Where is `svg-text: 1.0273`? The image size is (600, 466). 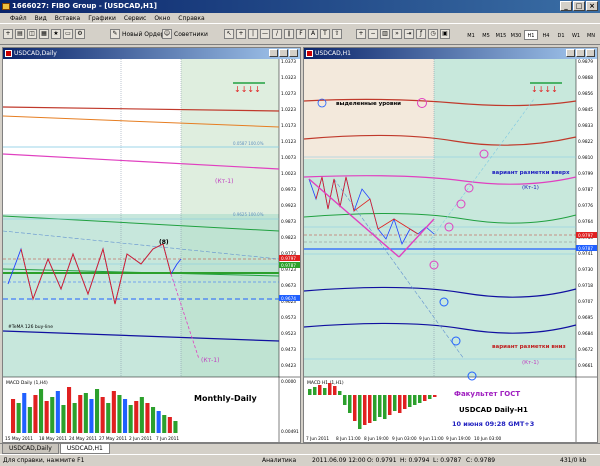 svg-text: 1.0273 is located at coordinates (288, 94).